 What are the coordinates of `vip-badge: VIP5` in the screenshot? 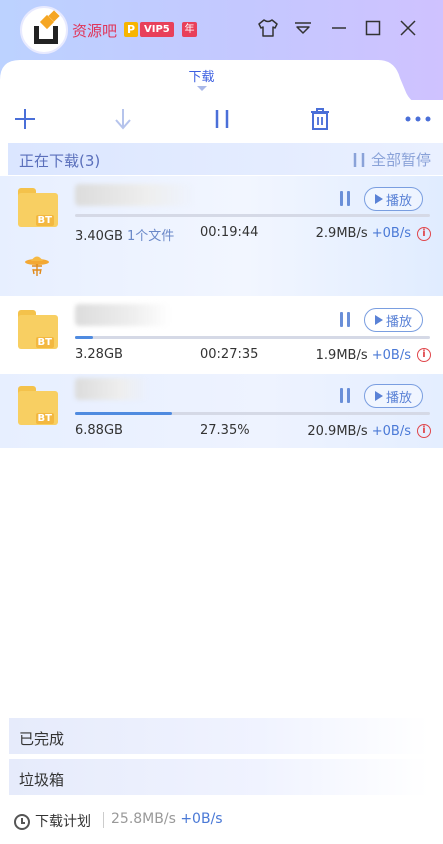 It's located at (157, 29).